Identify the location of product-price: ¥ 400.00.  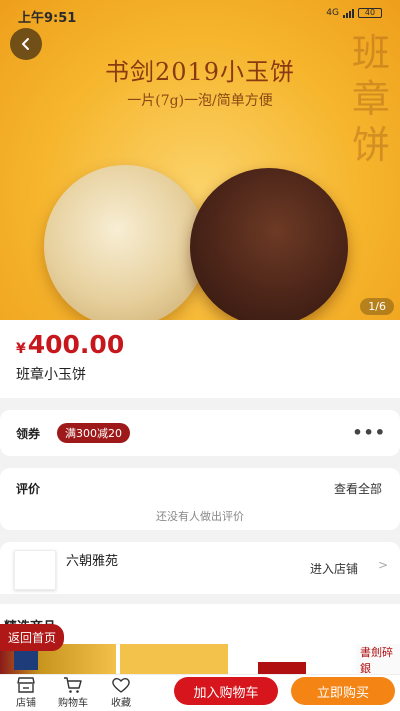
(70, 344).